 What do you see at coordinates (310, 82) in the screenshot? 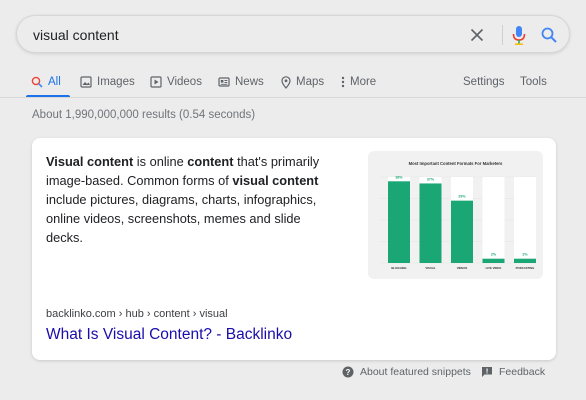
I see `tab-maps-label: Maps` at bounding box center [310, 82].